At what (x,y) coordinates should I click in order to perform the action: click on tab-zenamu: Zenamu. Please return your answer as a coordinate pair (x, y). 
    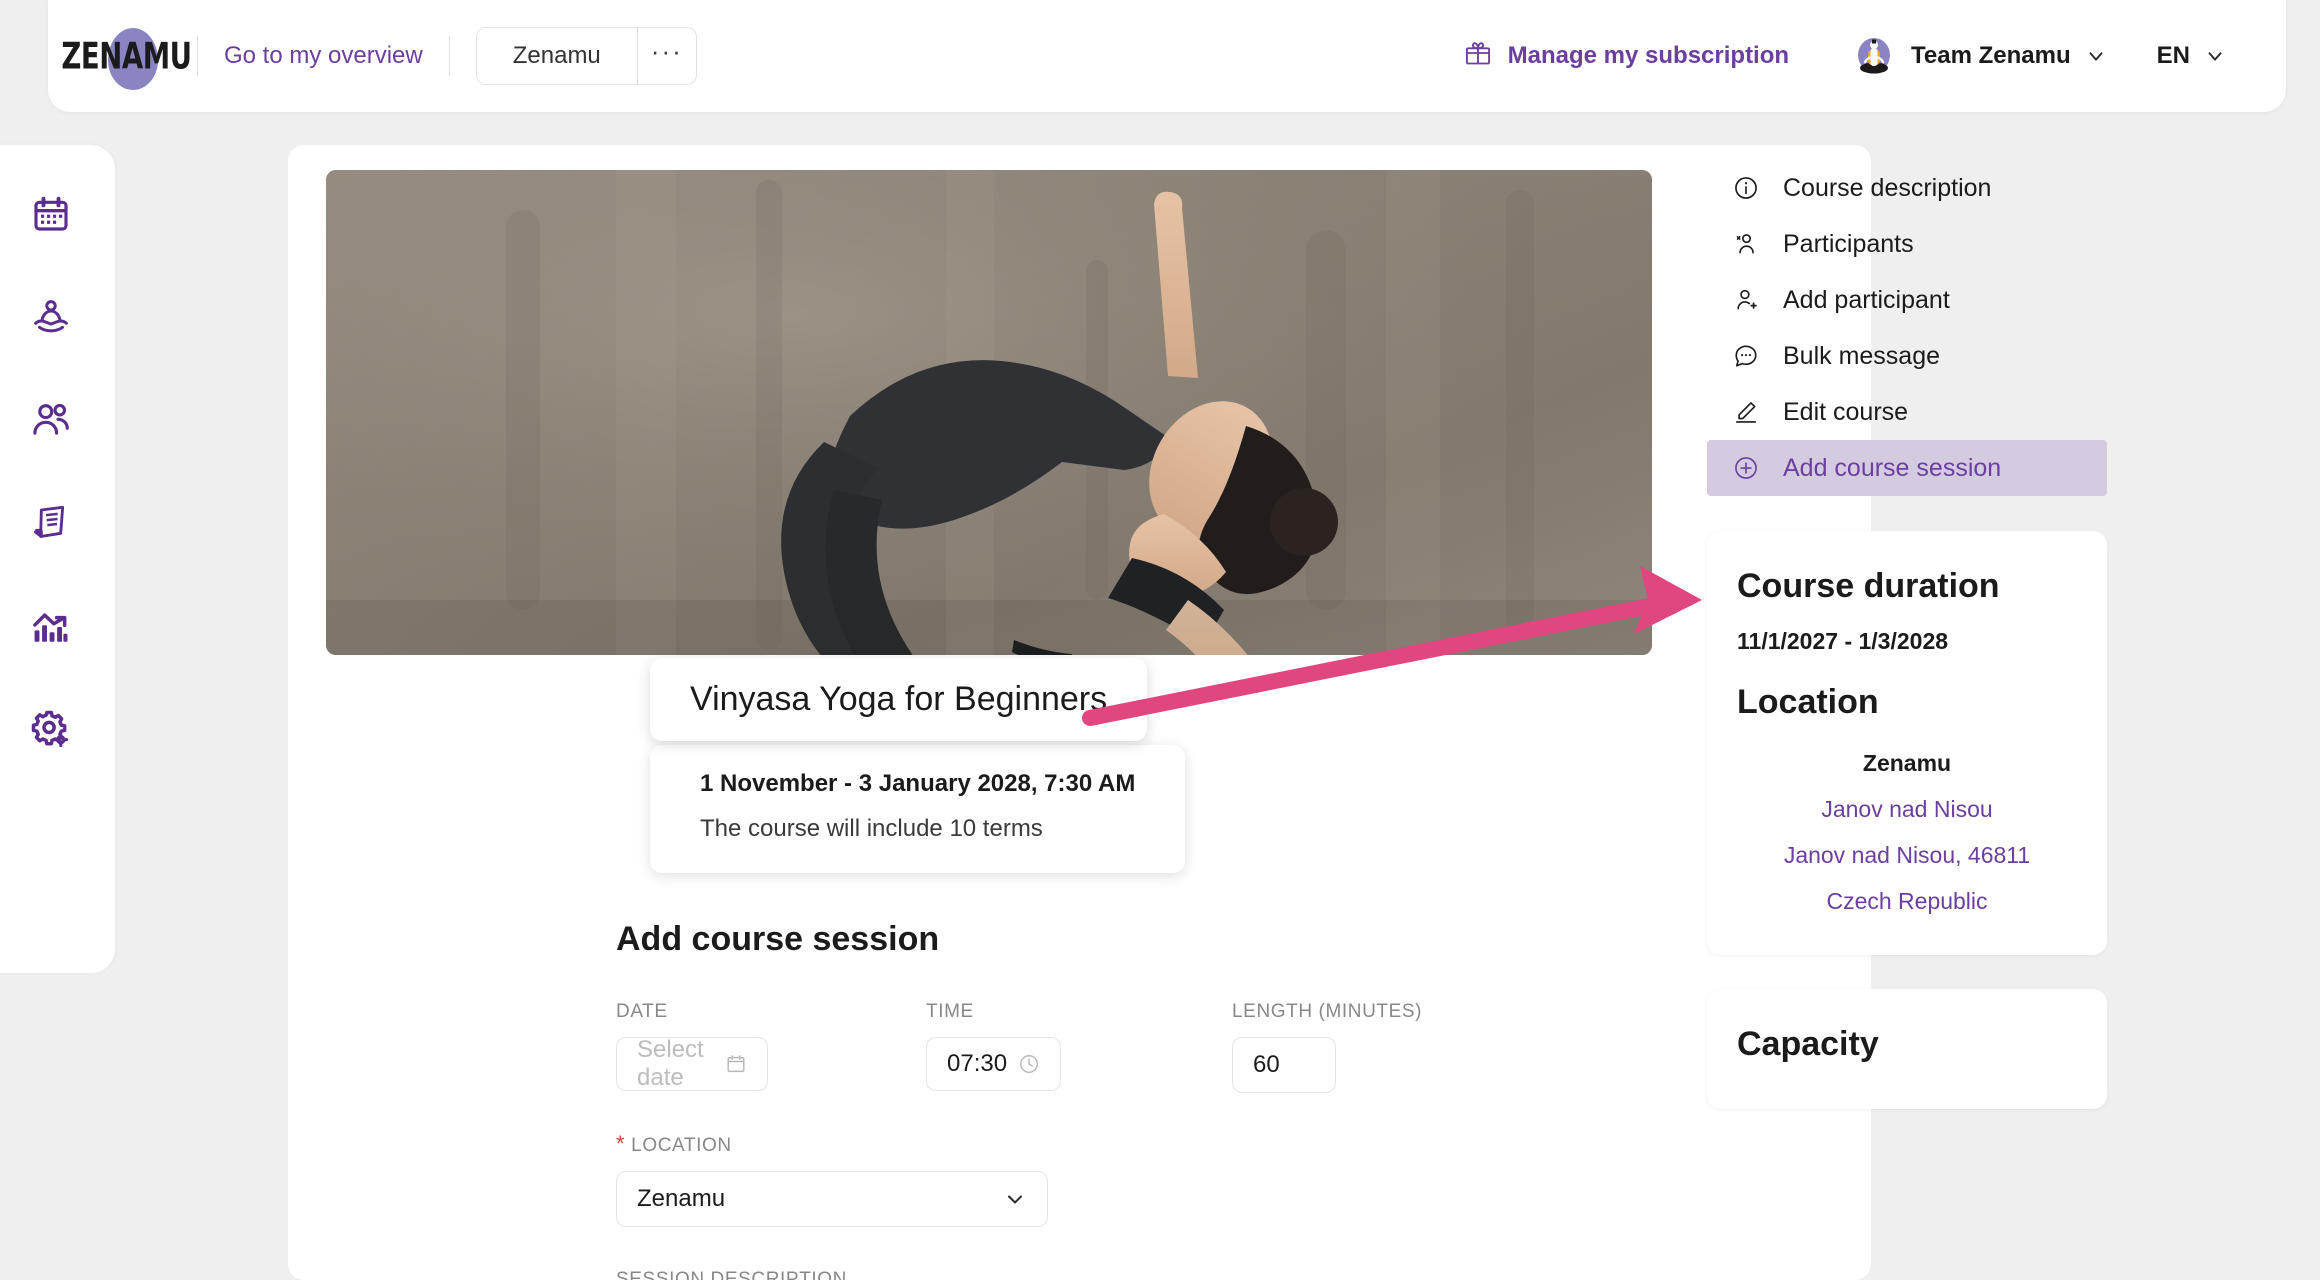
    Looking at the image, I should click on (556, 56).